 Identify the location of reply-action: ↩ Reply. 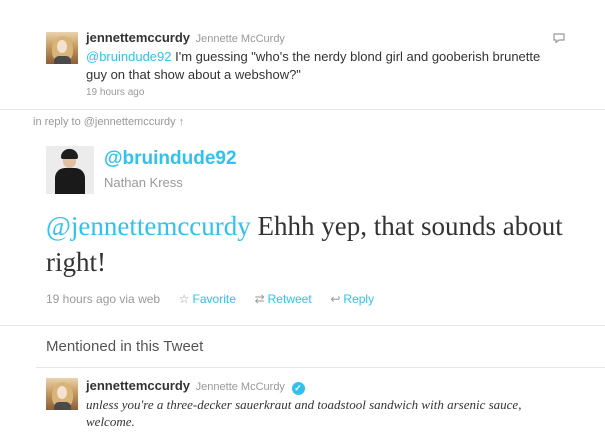
(352, 299).